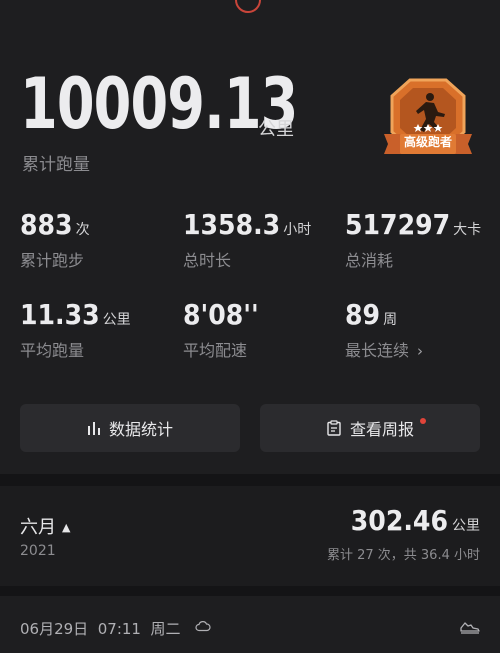 This screenshot has height=653, width=500. Describe the element at coordinates (52, 350) in the screenshot. I see `stat-label: 平均跑量` at that location.